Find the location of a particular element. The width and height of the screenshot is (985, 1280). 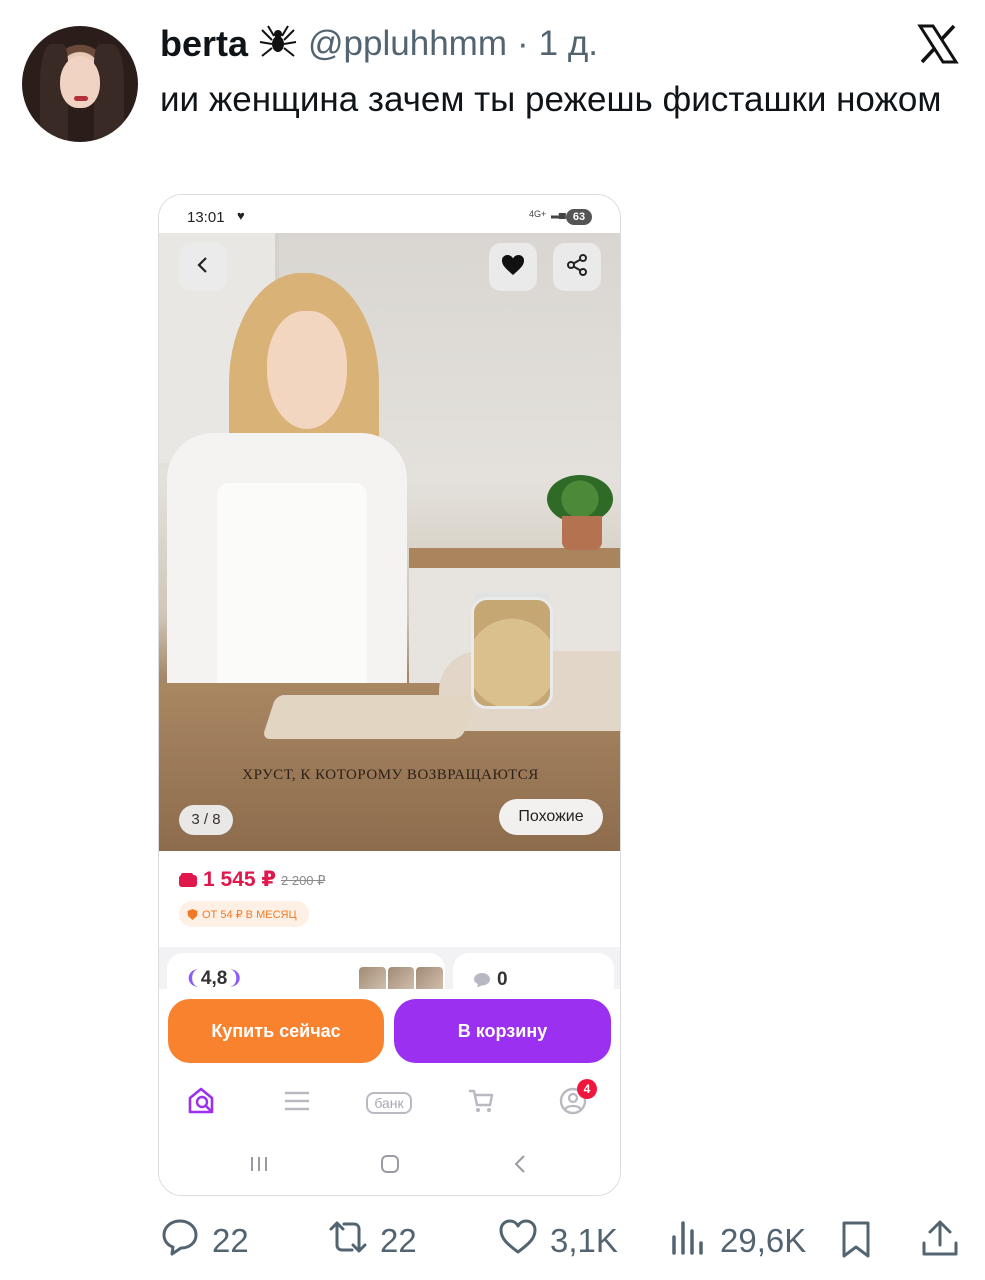

bank-label: банк is located at coordinates (389, 1103).